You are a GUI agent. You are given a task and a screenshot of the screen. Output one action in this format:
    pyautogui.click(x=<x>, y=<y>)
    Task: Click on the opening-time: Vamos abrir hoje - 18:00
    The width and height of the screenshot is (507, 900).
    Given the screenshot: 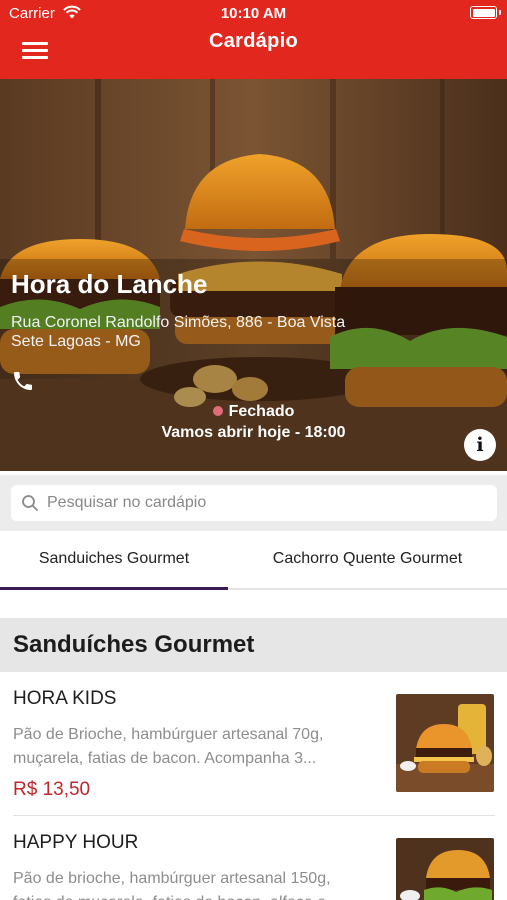 What is the action you would take?
    pyautogui.click(x=253, y=432)
    